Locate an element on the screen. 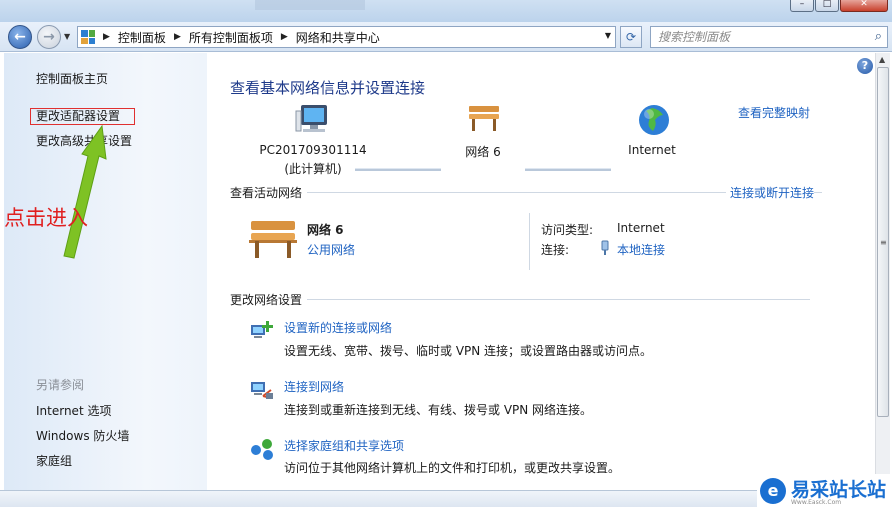 Image resolution: width=892 pixels, height=507 pixels. connection-line is located at coordinates (568, 169).